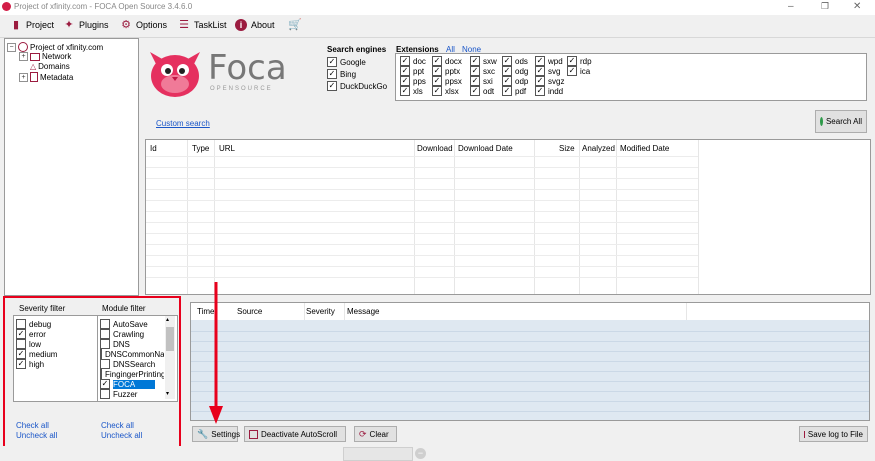 This screenshot has width=875, height=461. I want to click on extension-sxc-checkbox: ✓ sxc, so click(482, 71).